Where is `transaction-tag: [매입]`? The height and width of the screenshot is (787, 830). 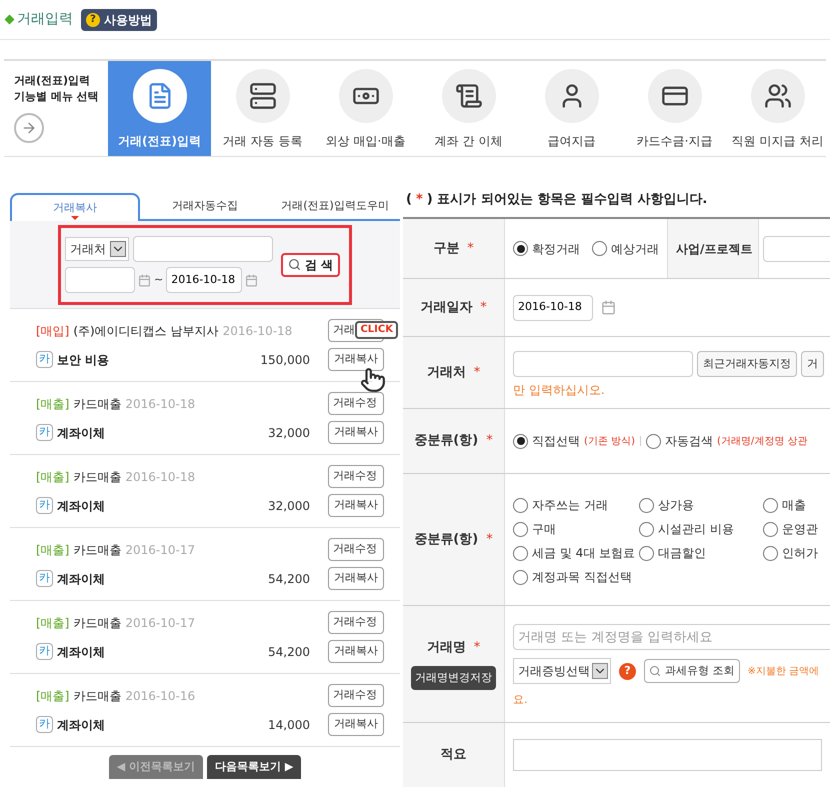 transaction-tag: [매입] is located at coordinates (53, 331).